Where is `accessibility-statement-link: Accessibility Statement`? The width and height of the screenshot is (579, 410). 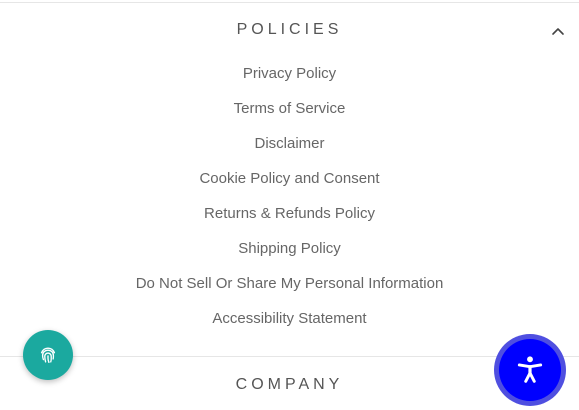
accessibility-statement-link: Accessibility Statement is located at coordinates (289, 318).